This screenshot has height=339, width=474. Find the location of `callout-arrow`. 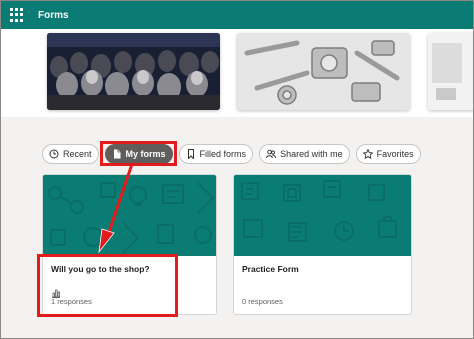

callout-arrow is located at coordinates (116, 208).